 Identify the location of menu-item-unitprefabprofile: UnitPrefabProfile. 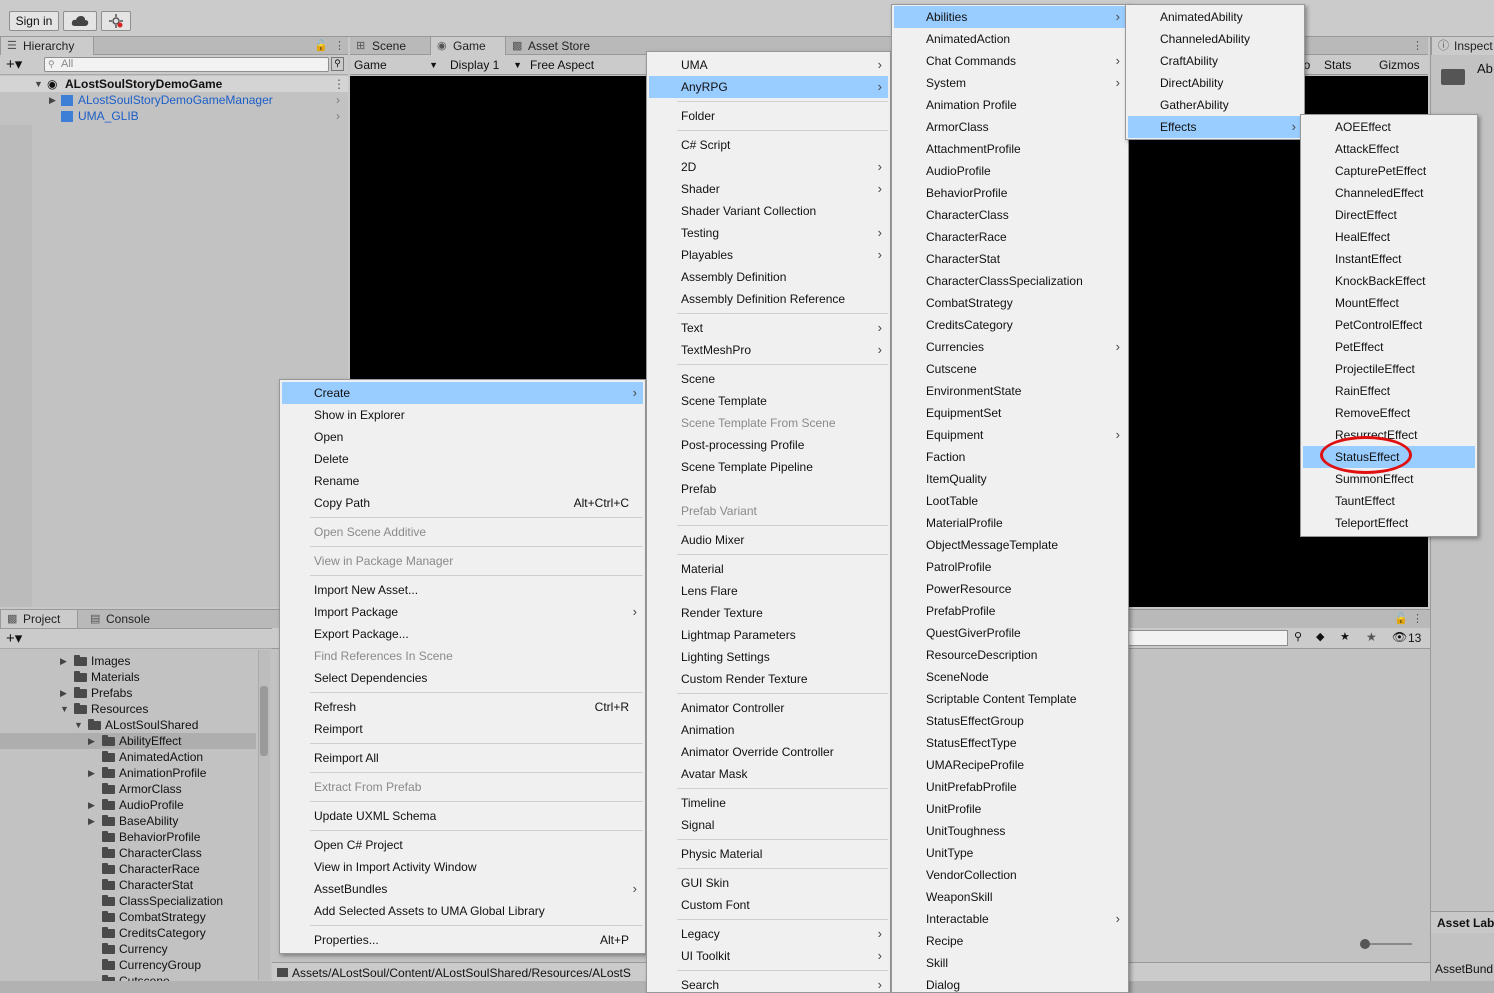
(1010, 787).